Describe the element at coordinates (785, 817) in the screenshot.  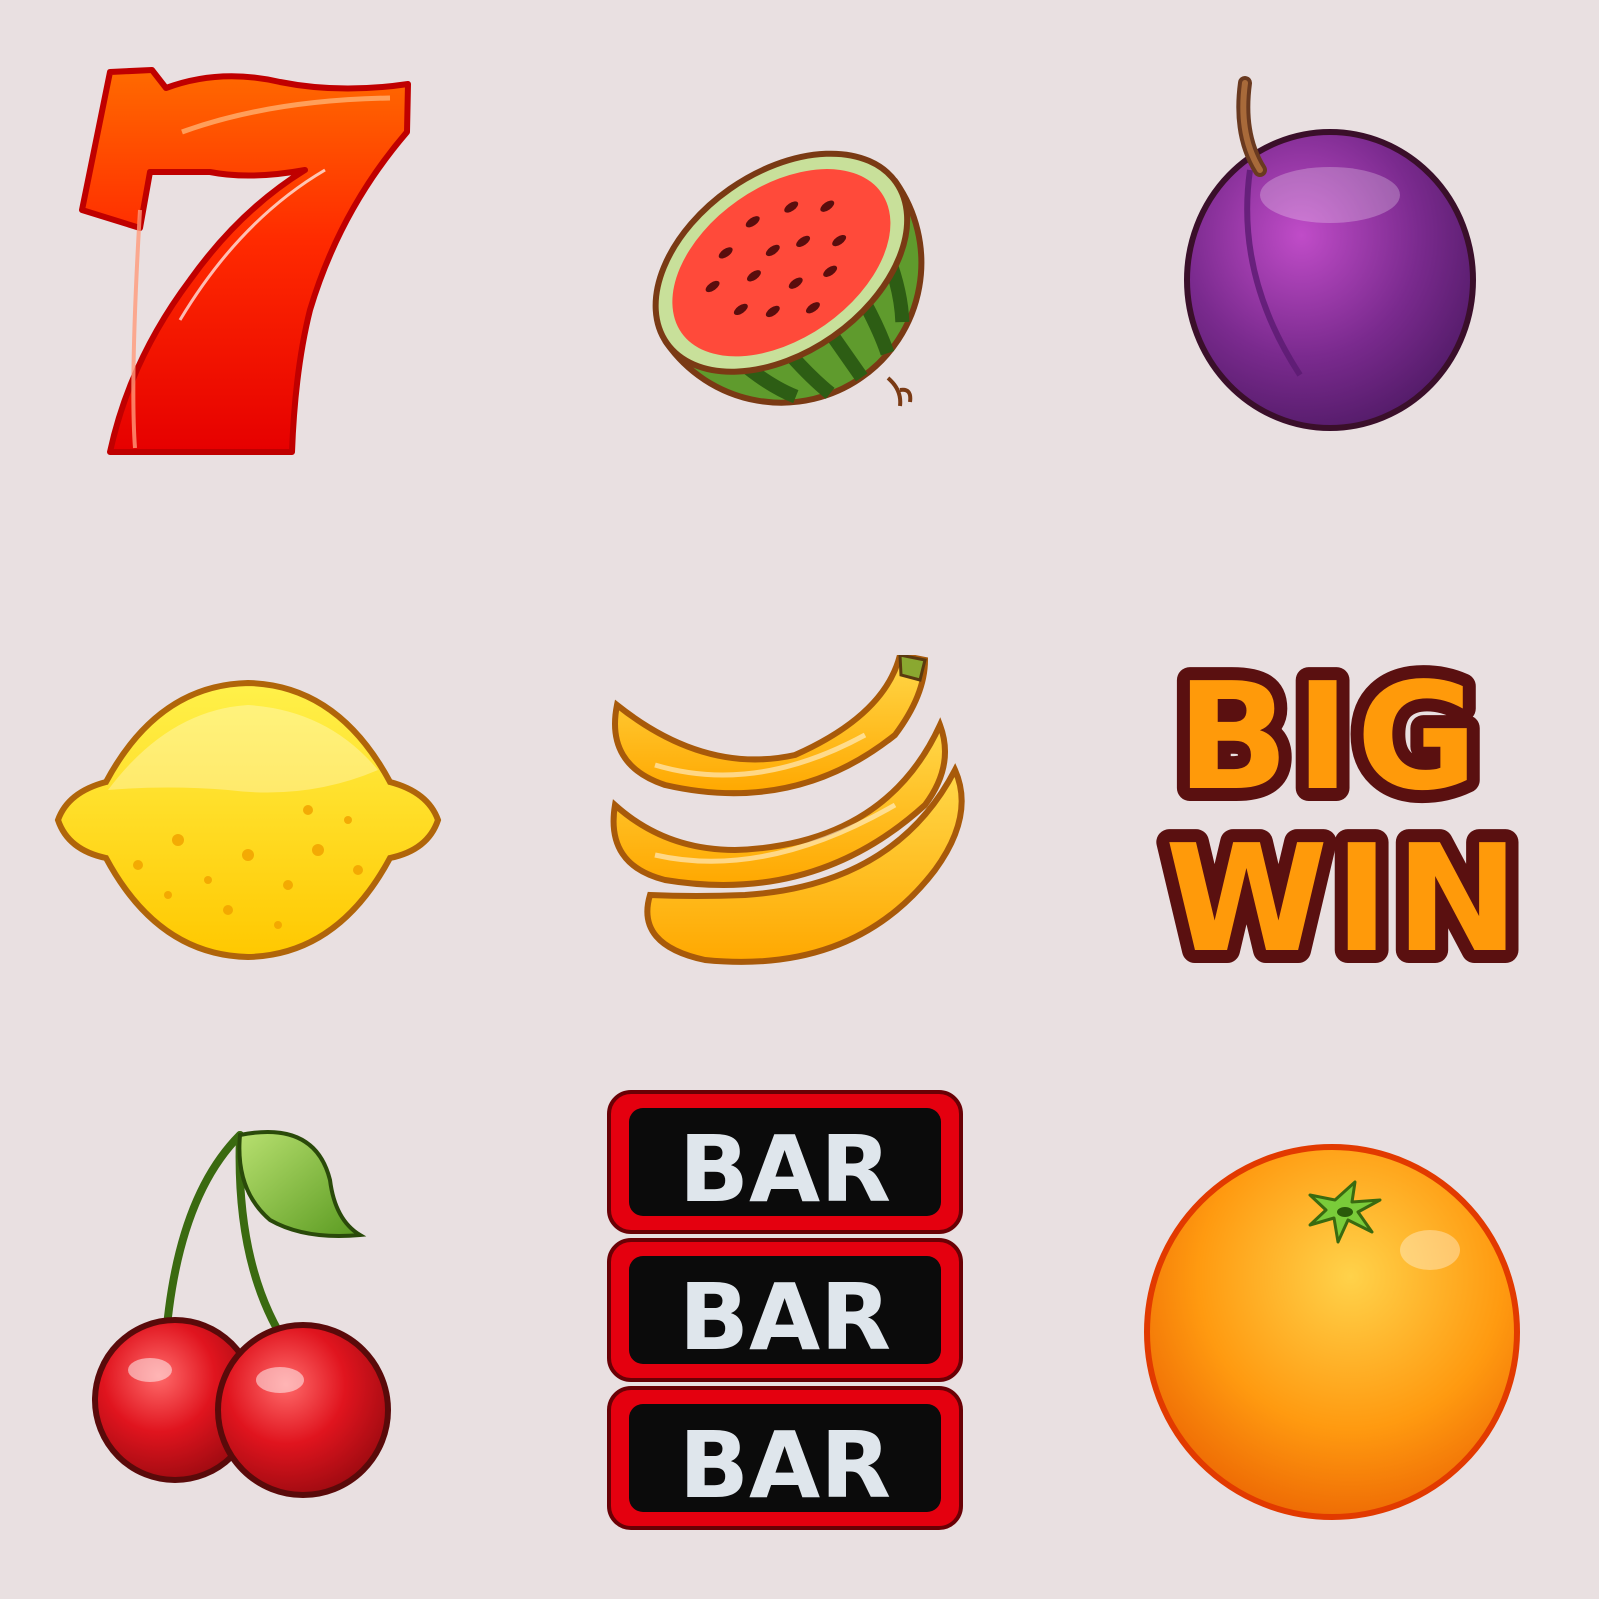
I see `banana-icon` at that location.